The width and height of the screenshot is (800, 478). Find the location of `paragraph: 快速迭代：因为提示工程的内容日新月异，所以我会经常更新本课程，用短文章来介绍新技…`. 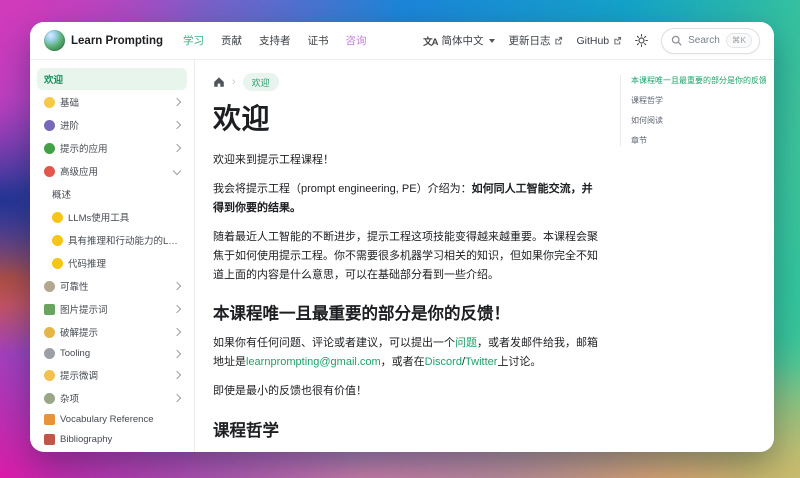

paragraph: 快速迭代：因为提示工程的内容日新月异，所以我会经常更新本课程，用短文章来介绍新技… is located at coordinates (407, 451).